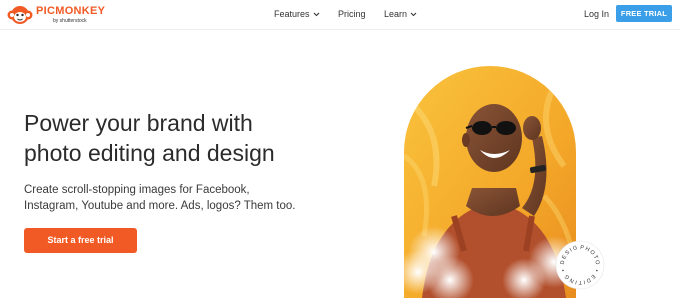  I want to click on brand-name: PICMONKEY, so click(71, 11).